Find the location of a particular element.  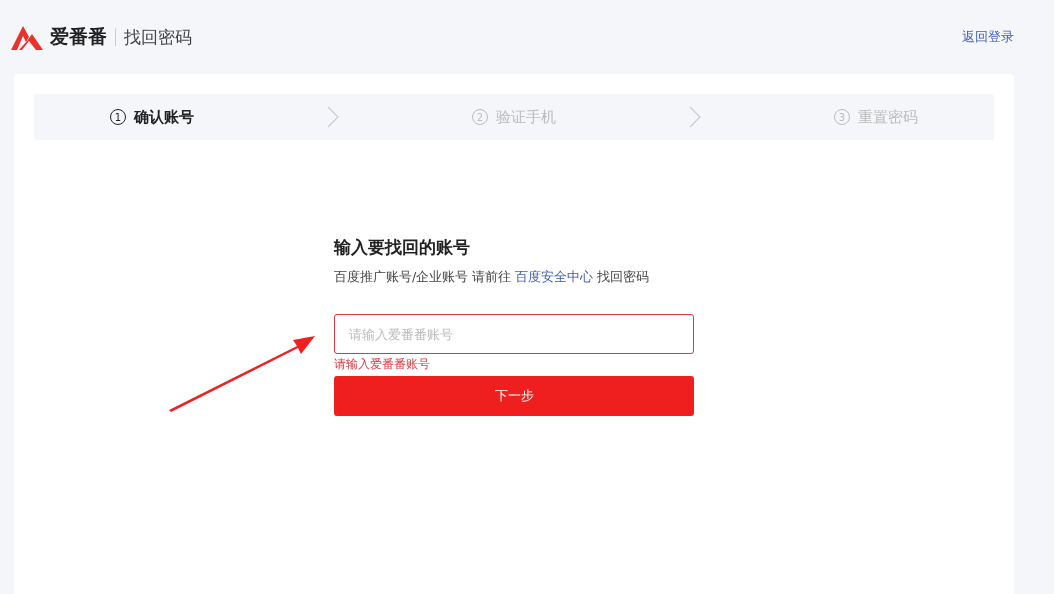

step-tab: 1 确认账号 is located at coordinates (152, 117).